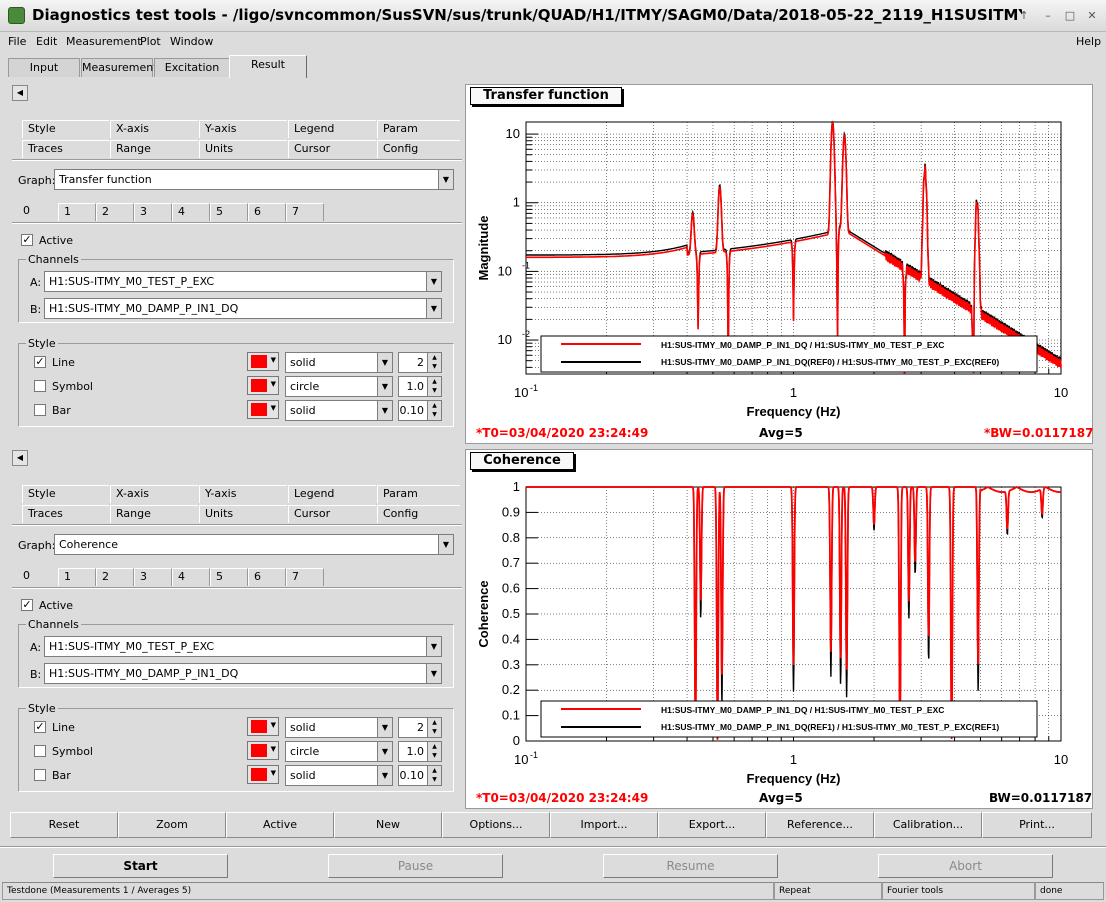  I want to click on resume-button: Resume, so click(690, 866).